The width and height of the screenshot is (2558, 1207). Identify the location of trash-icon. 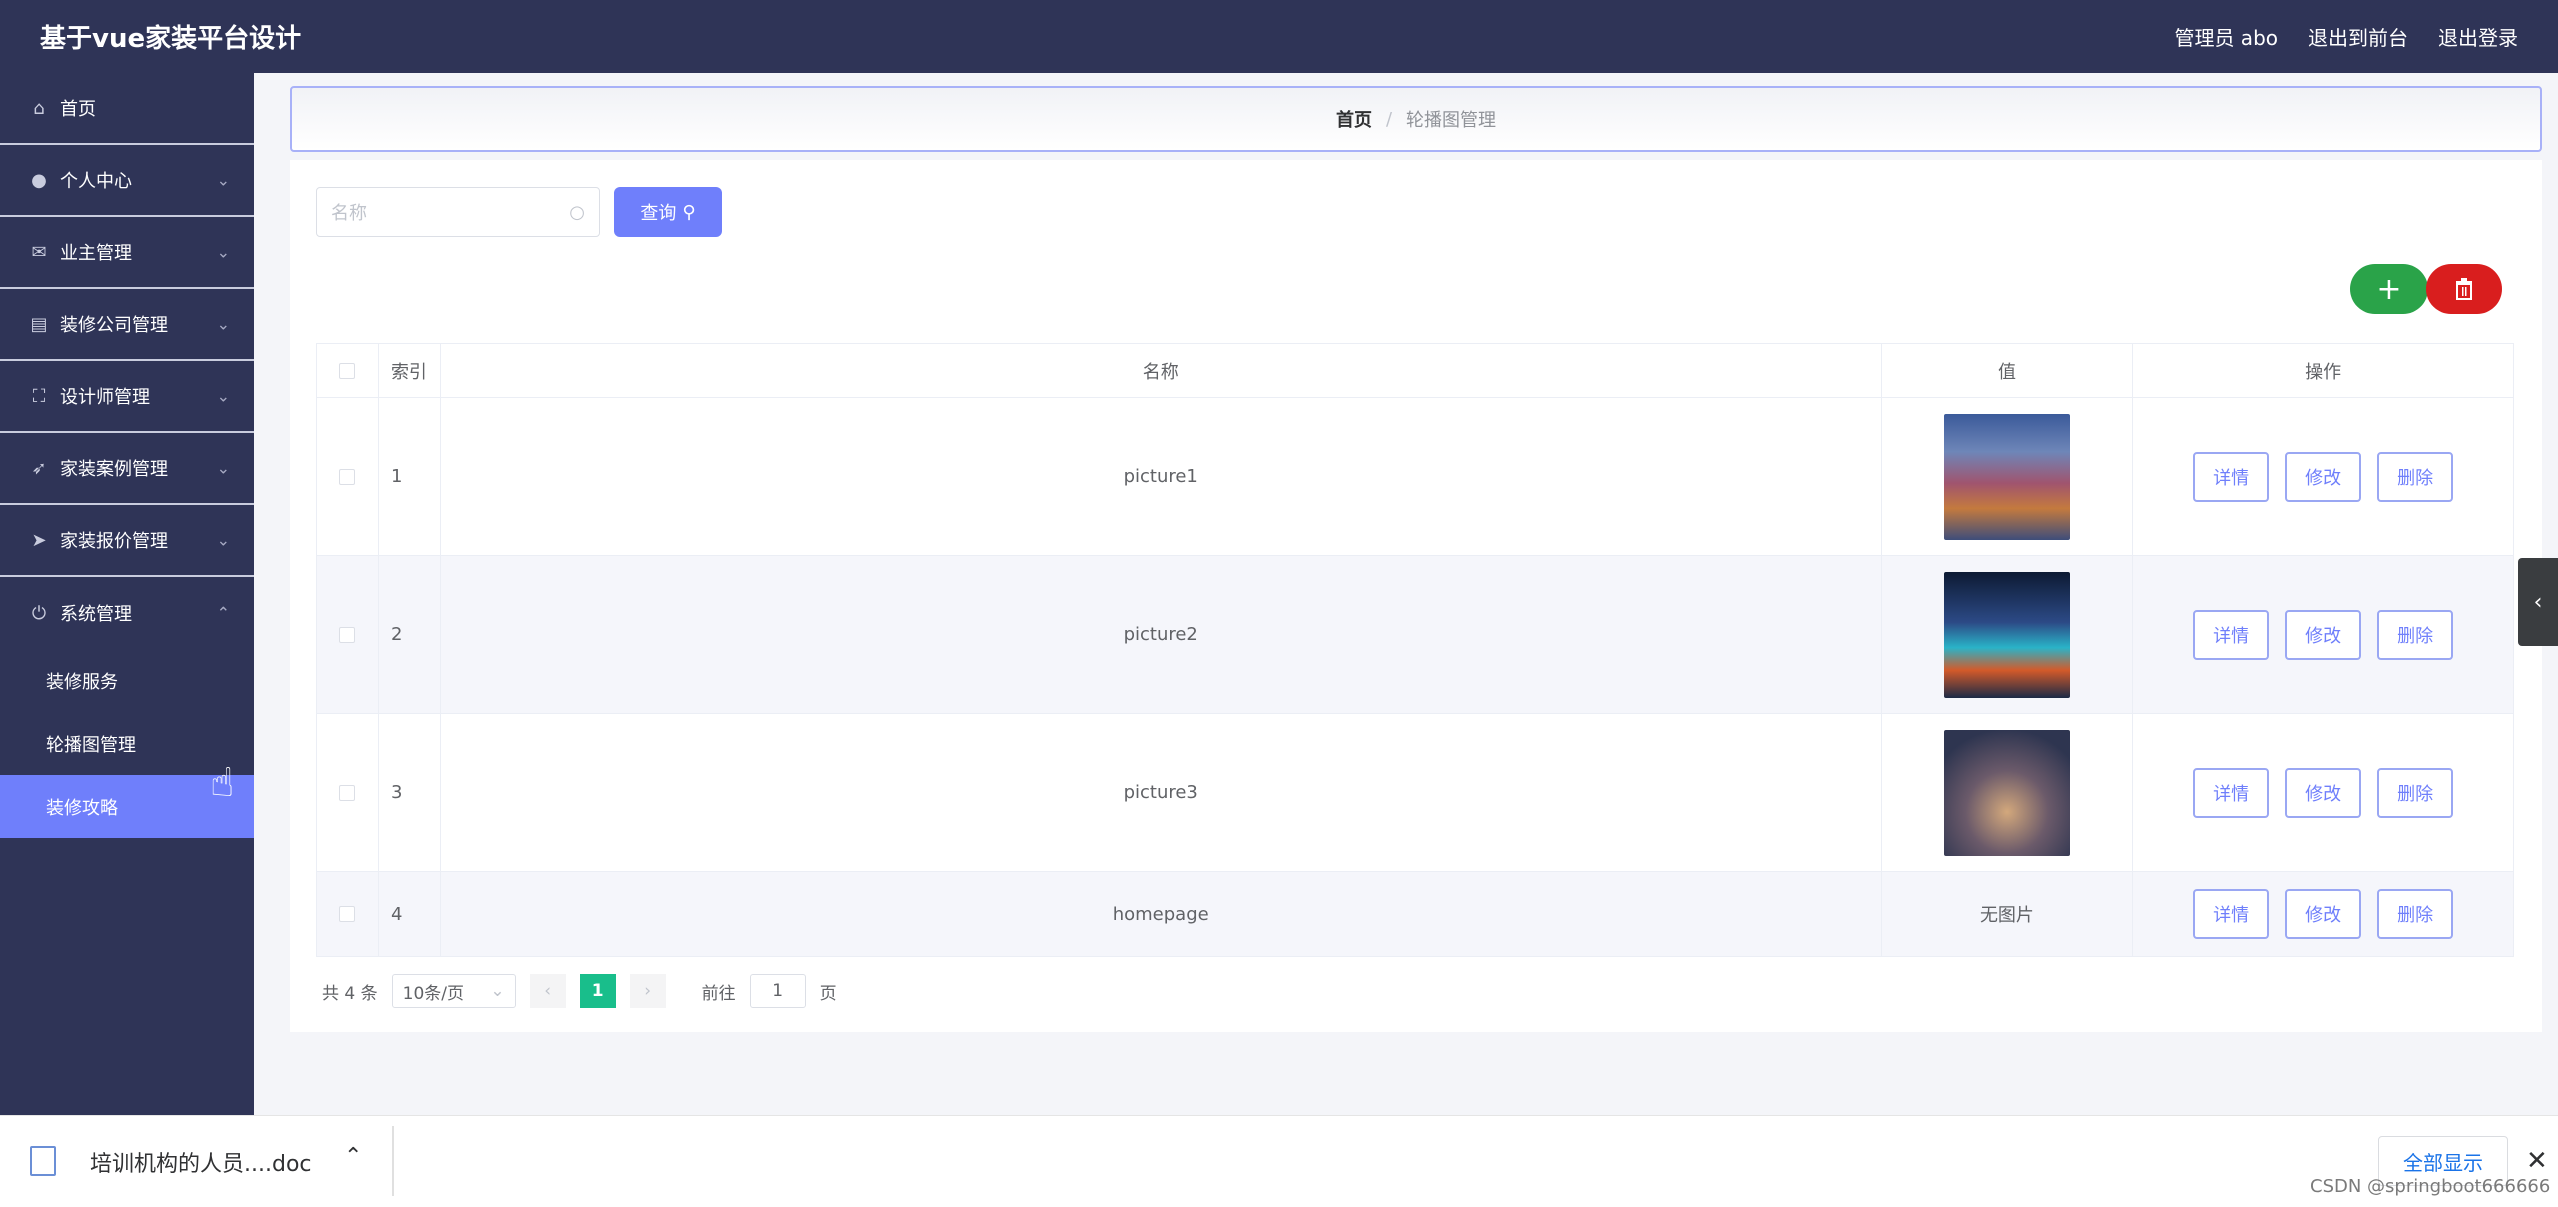
(2464, 289).